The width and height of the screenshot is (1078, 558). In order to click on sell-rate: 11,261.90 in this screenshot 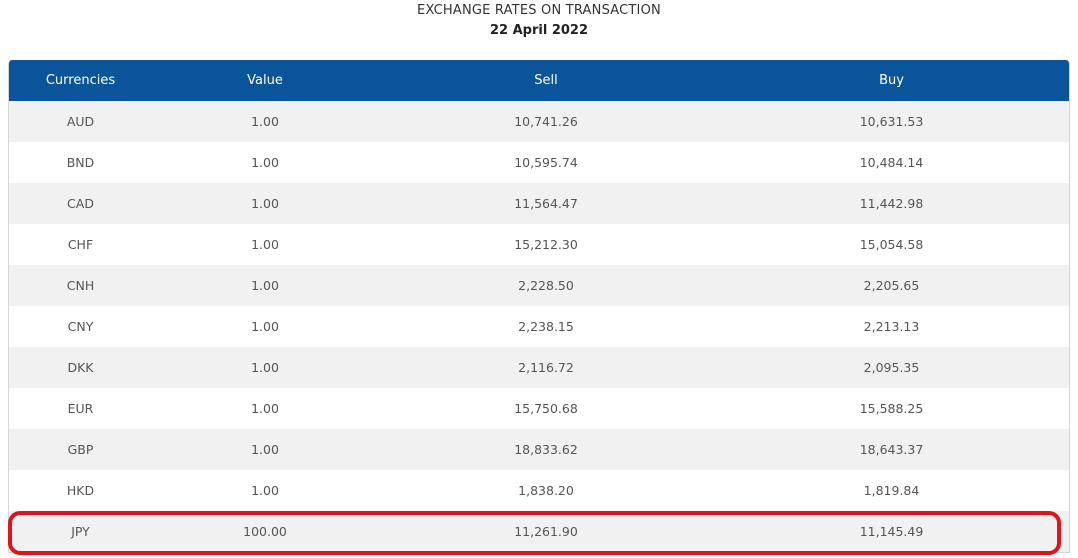, I will do `click(546, 531)`.